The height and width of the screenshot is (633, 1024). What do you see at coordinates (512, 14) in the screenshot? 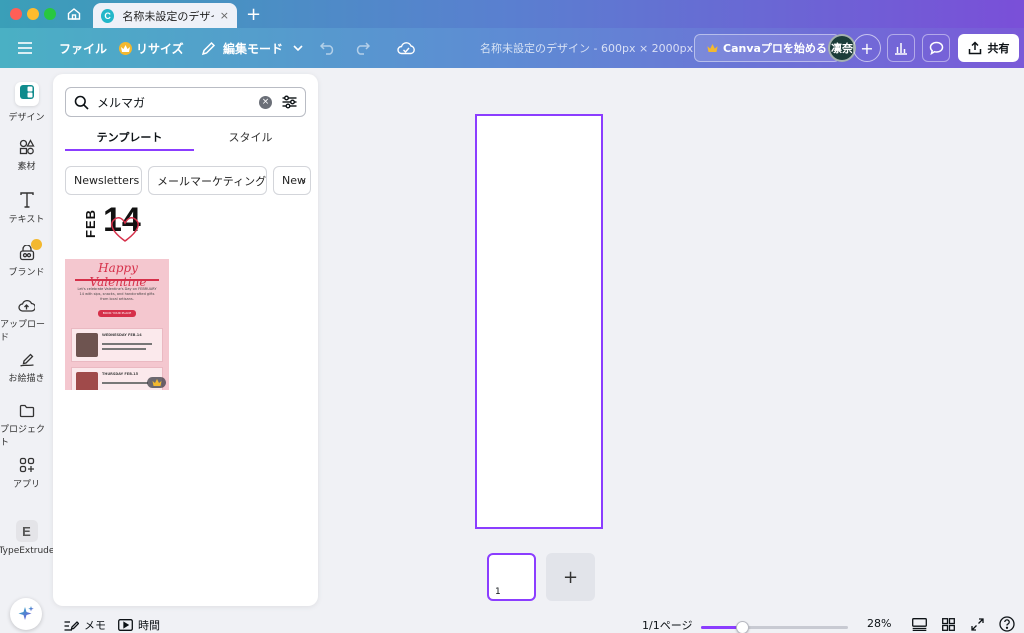
I see `window-titlebar: C 名称未設定のデザイ... × +` at bounding box center [512, 14].